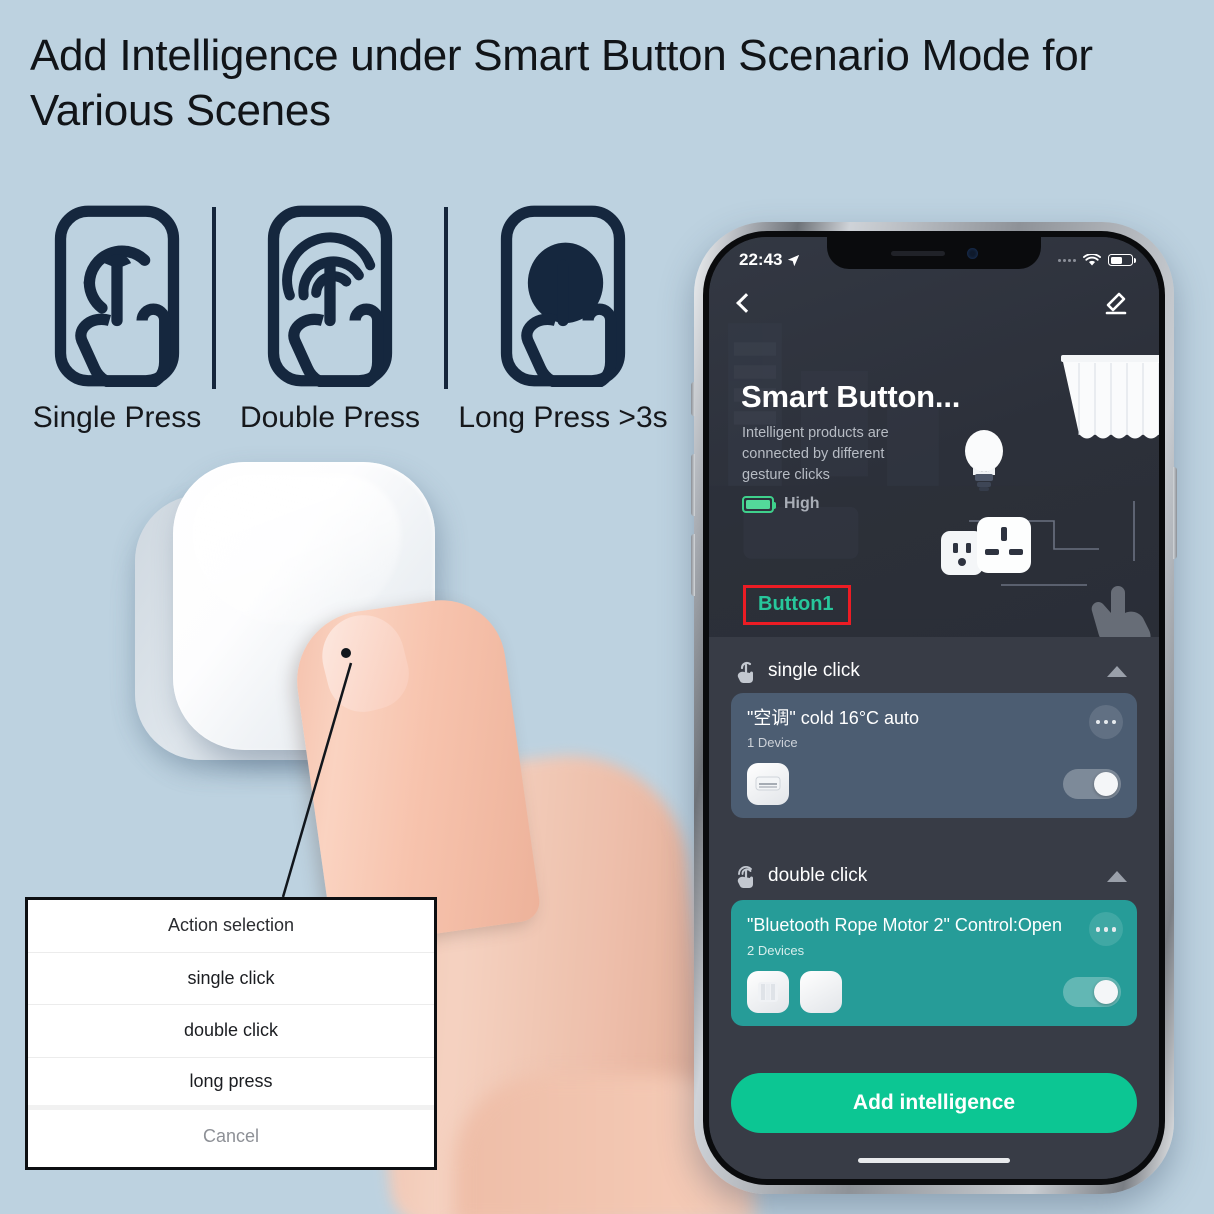 This screenshot has height=1214, width=1214. What do you see at coordinates (802, 503) in the screenshot?
I see `battery-level-label: High` at bounding box center [802, 503].